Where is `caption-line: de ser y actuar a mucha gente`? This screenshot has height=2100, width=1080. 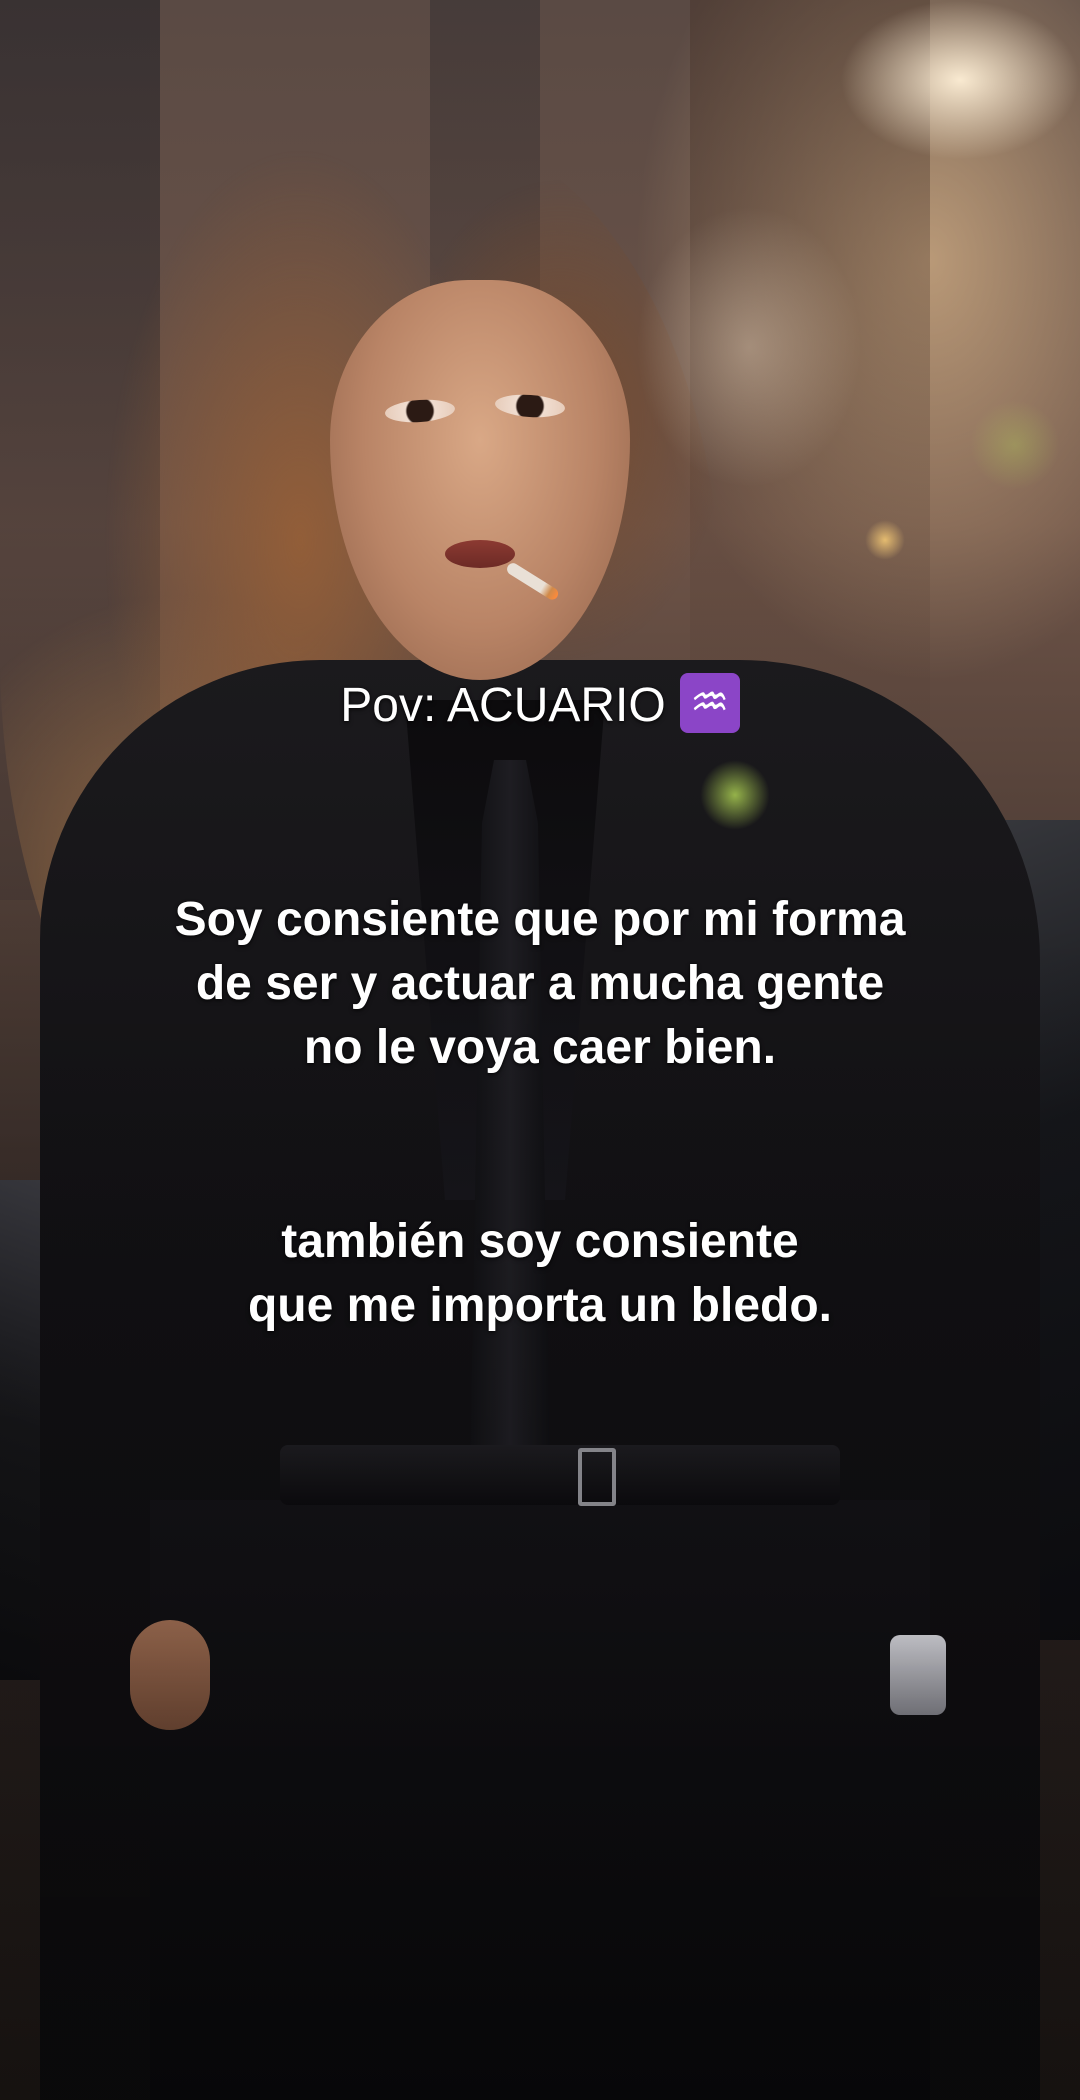 caption-line: de ser y actuar a mucha gente is located at coordinates (540, 983).